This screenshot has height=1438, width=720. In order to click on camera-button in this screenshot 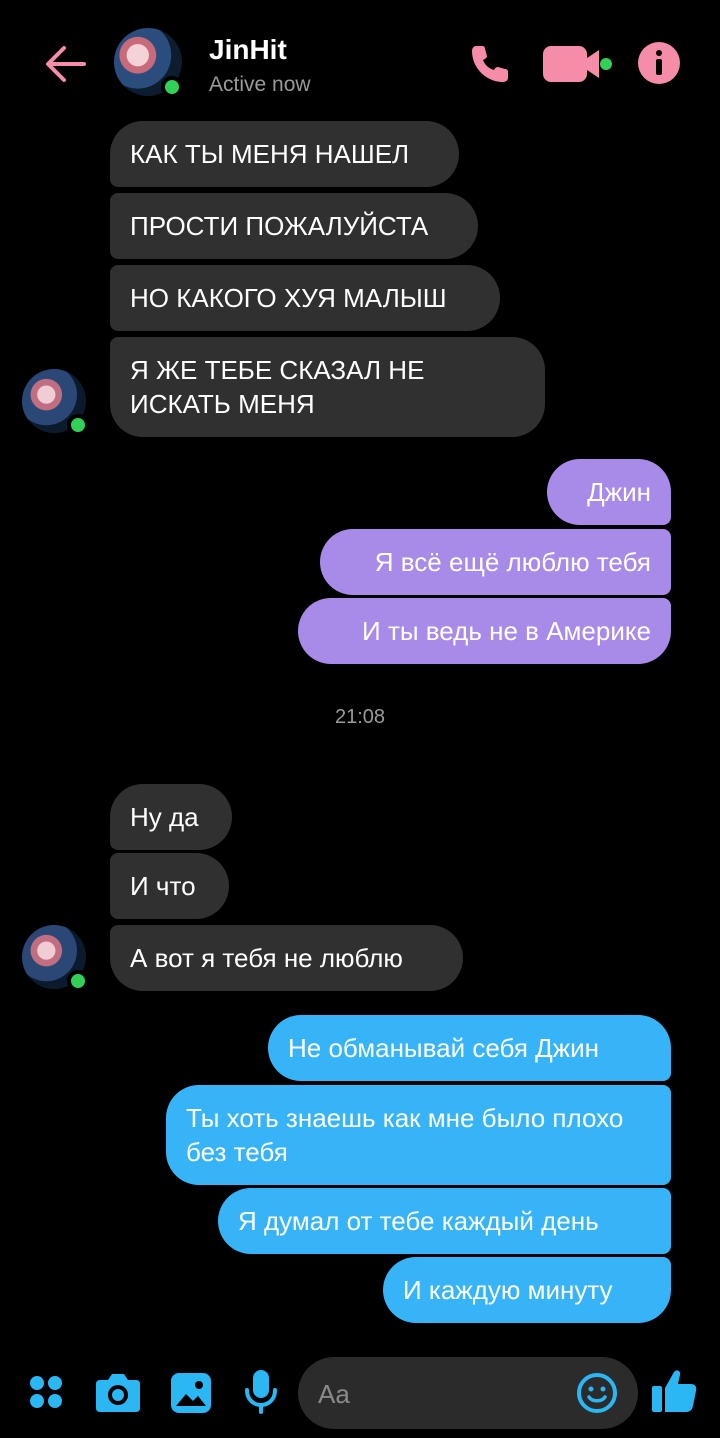, I will do `click(118, 1392)`.